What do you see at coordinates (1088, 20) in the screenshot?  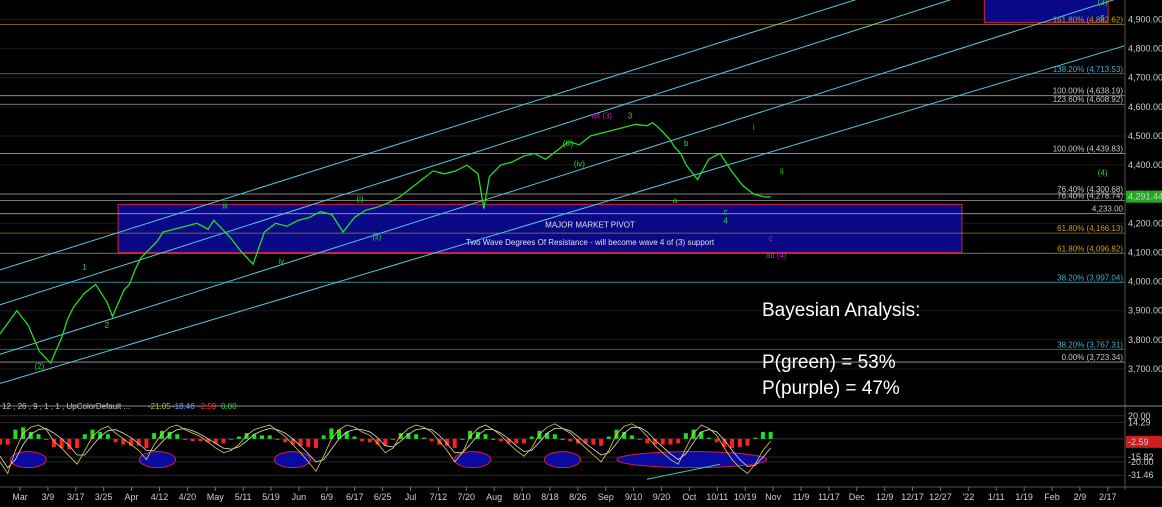 I see `price-level-label: 161.80% (4,882.62)` at bounding box center [1088, 20].